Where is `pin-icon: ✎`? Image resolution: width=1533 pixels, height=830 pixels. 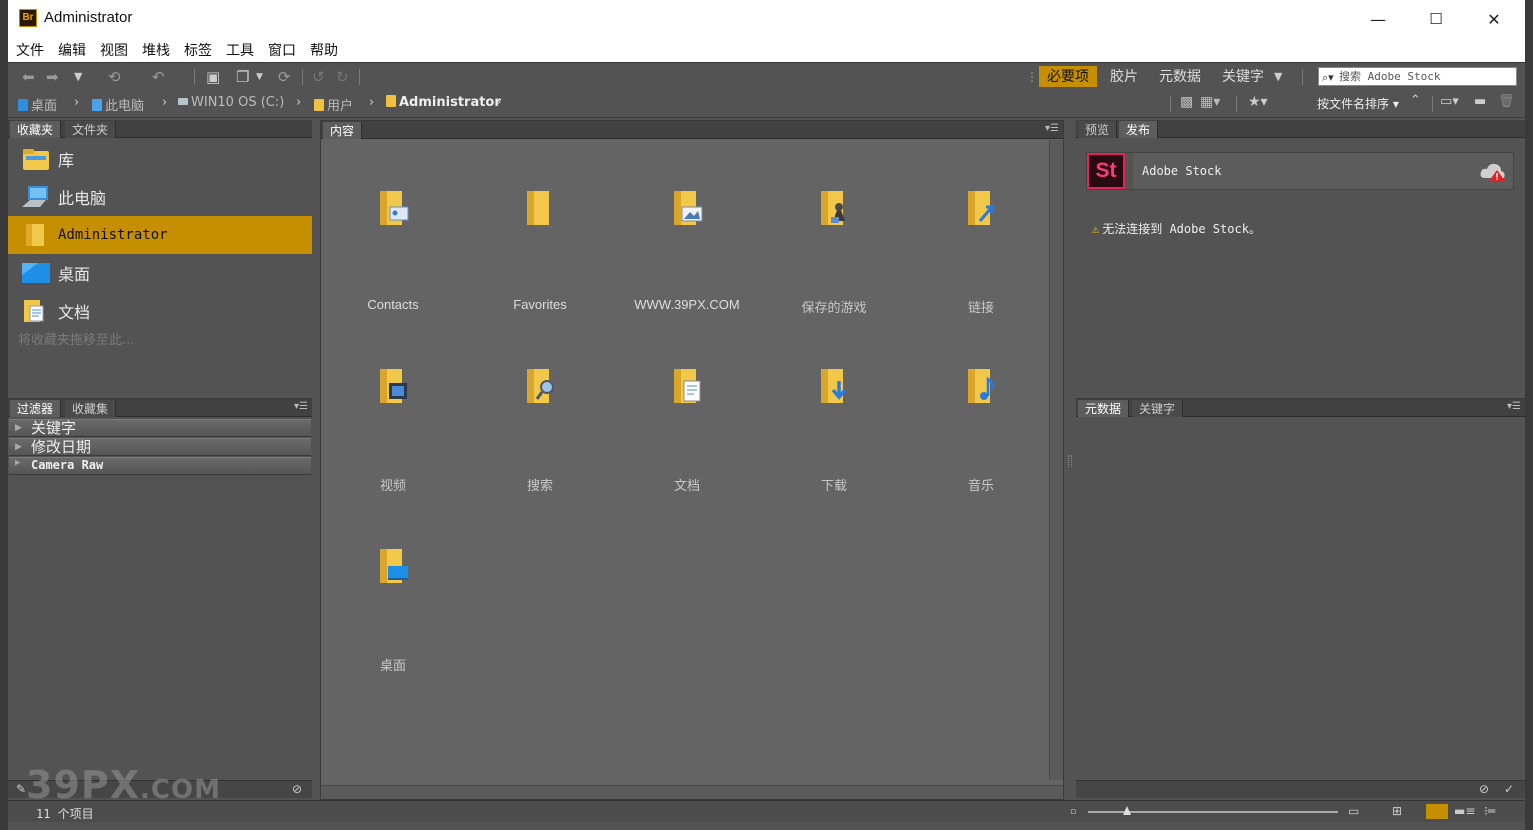 pin-icon: ✎ is located at coordinates (21, 789).